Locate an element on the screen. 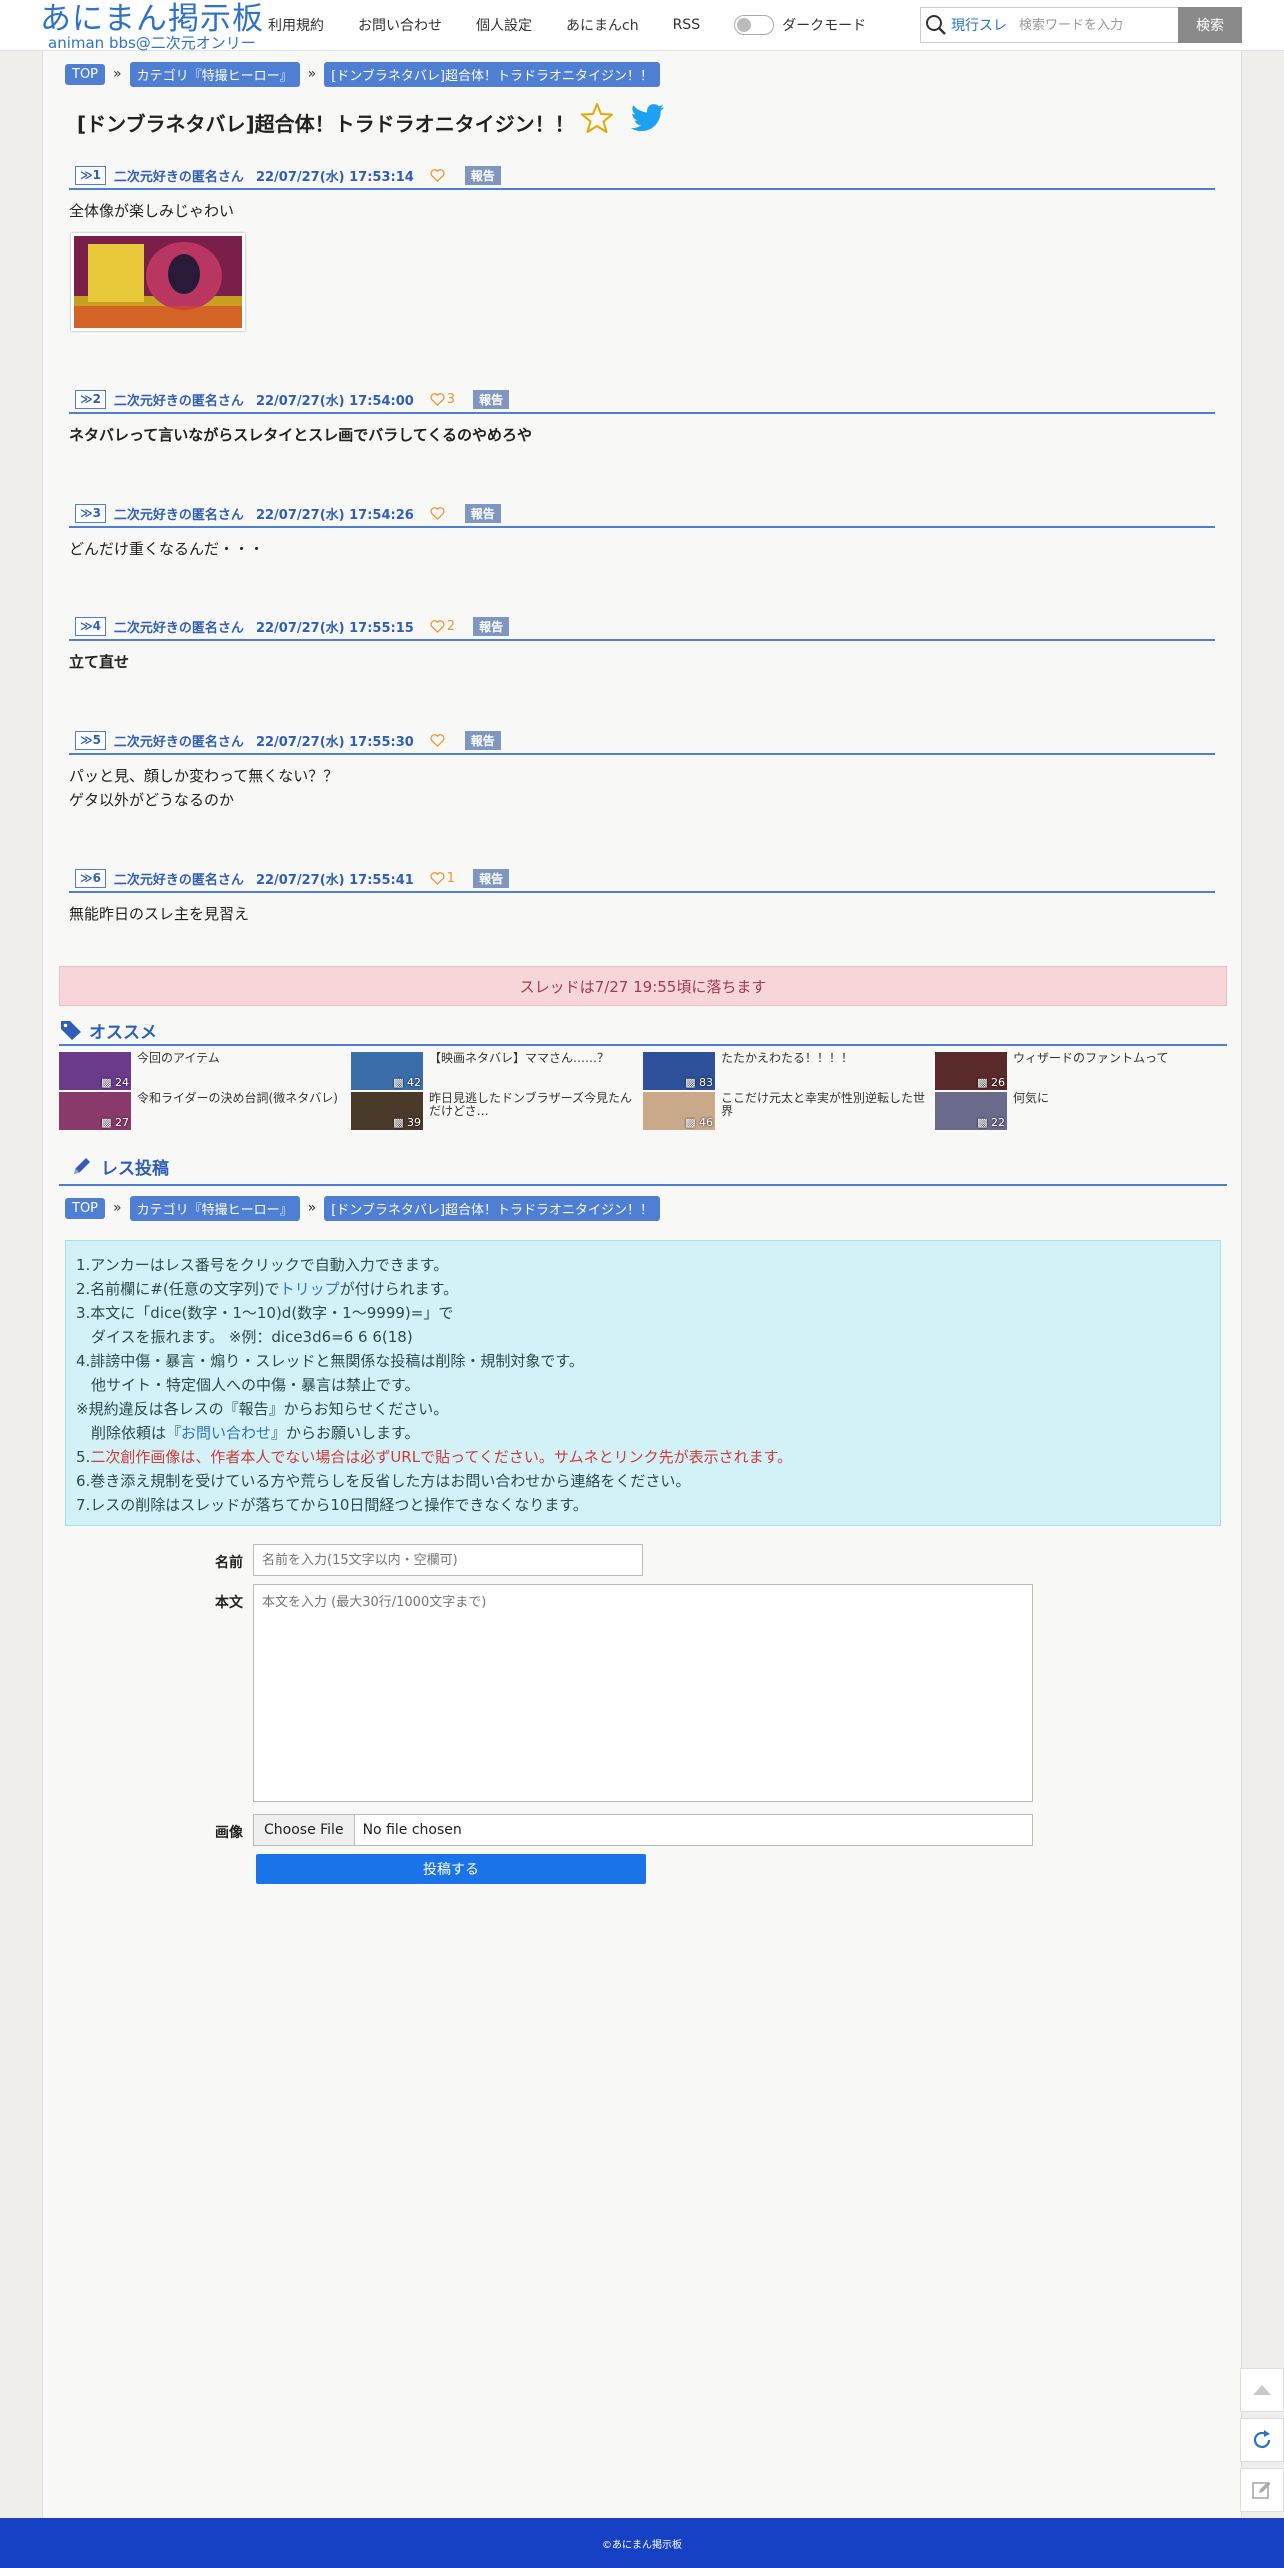 Image resolution: width=1284 pixels, height=2568 pixels. header-nav: 利用規約 お問い合わせ 個人設定 あにまんch RSS ダークモード is located at coordinates (567, 25).